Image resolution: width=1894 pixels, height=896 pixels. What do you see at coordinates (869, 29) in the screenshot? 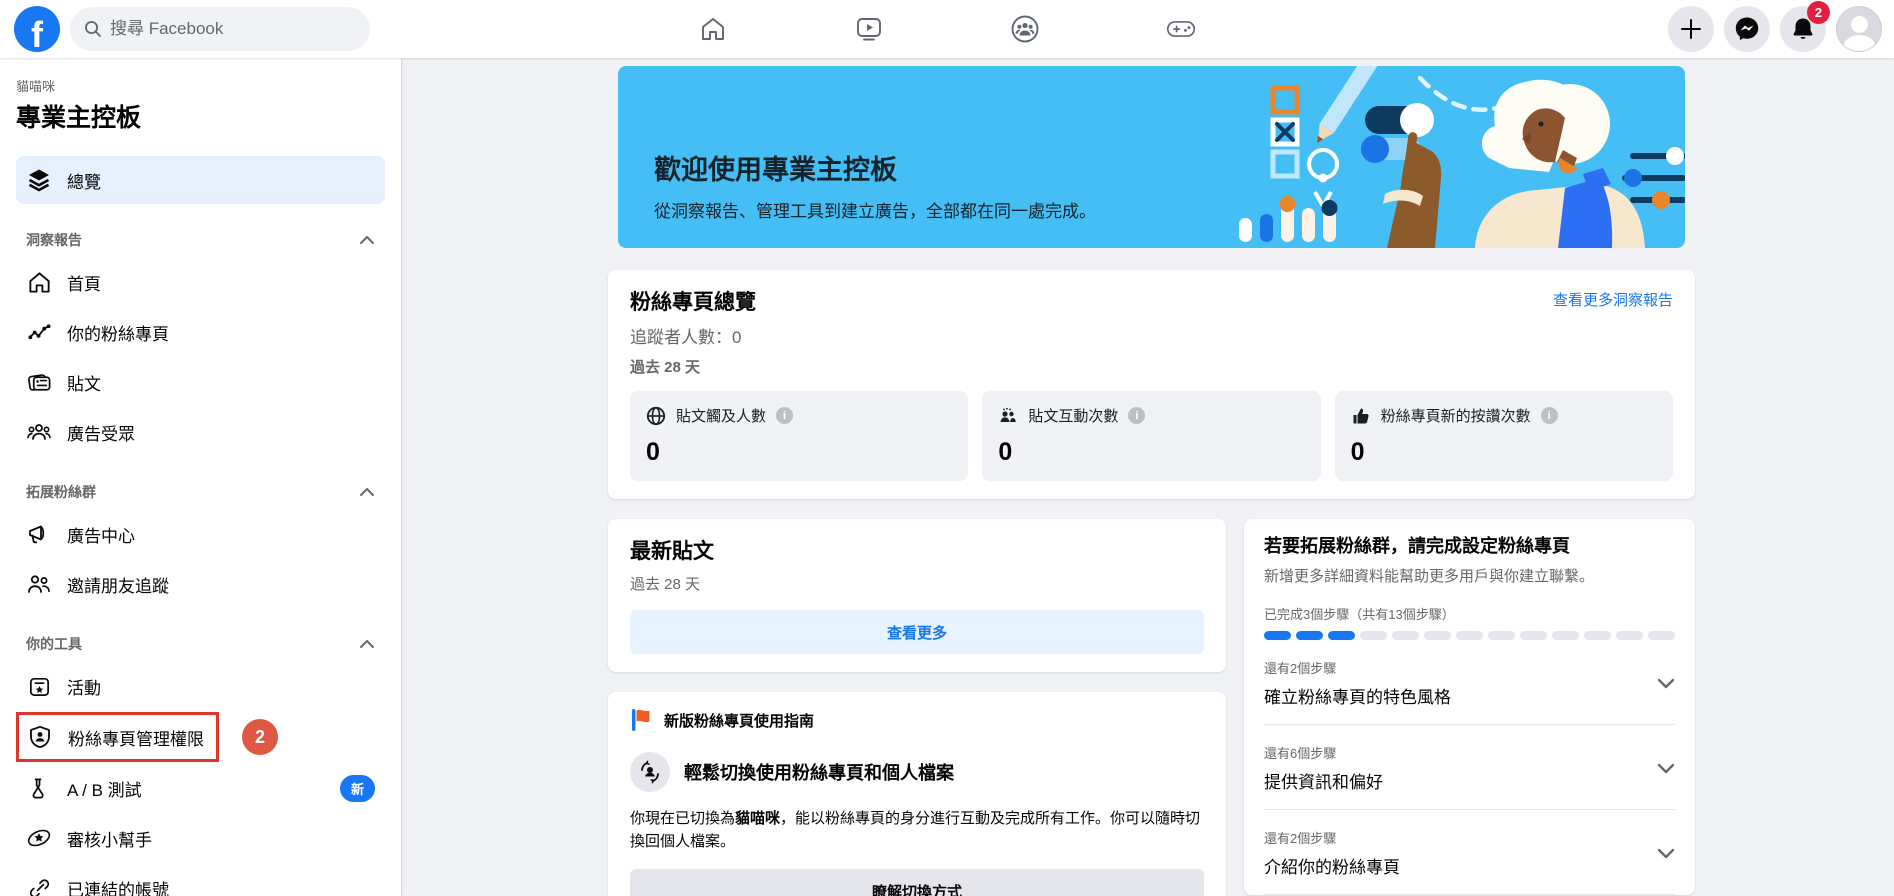
I see `watch-tab-icon` at bounding box center [869, 29].